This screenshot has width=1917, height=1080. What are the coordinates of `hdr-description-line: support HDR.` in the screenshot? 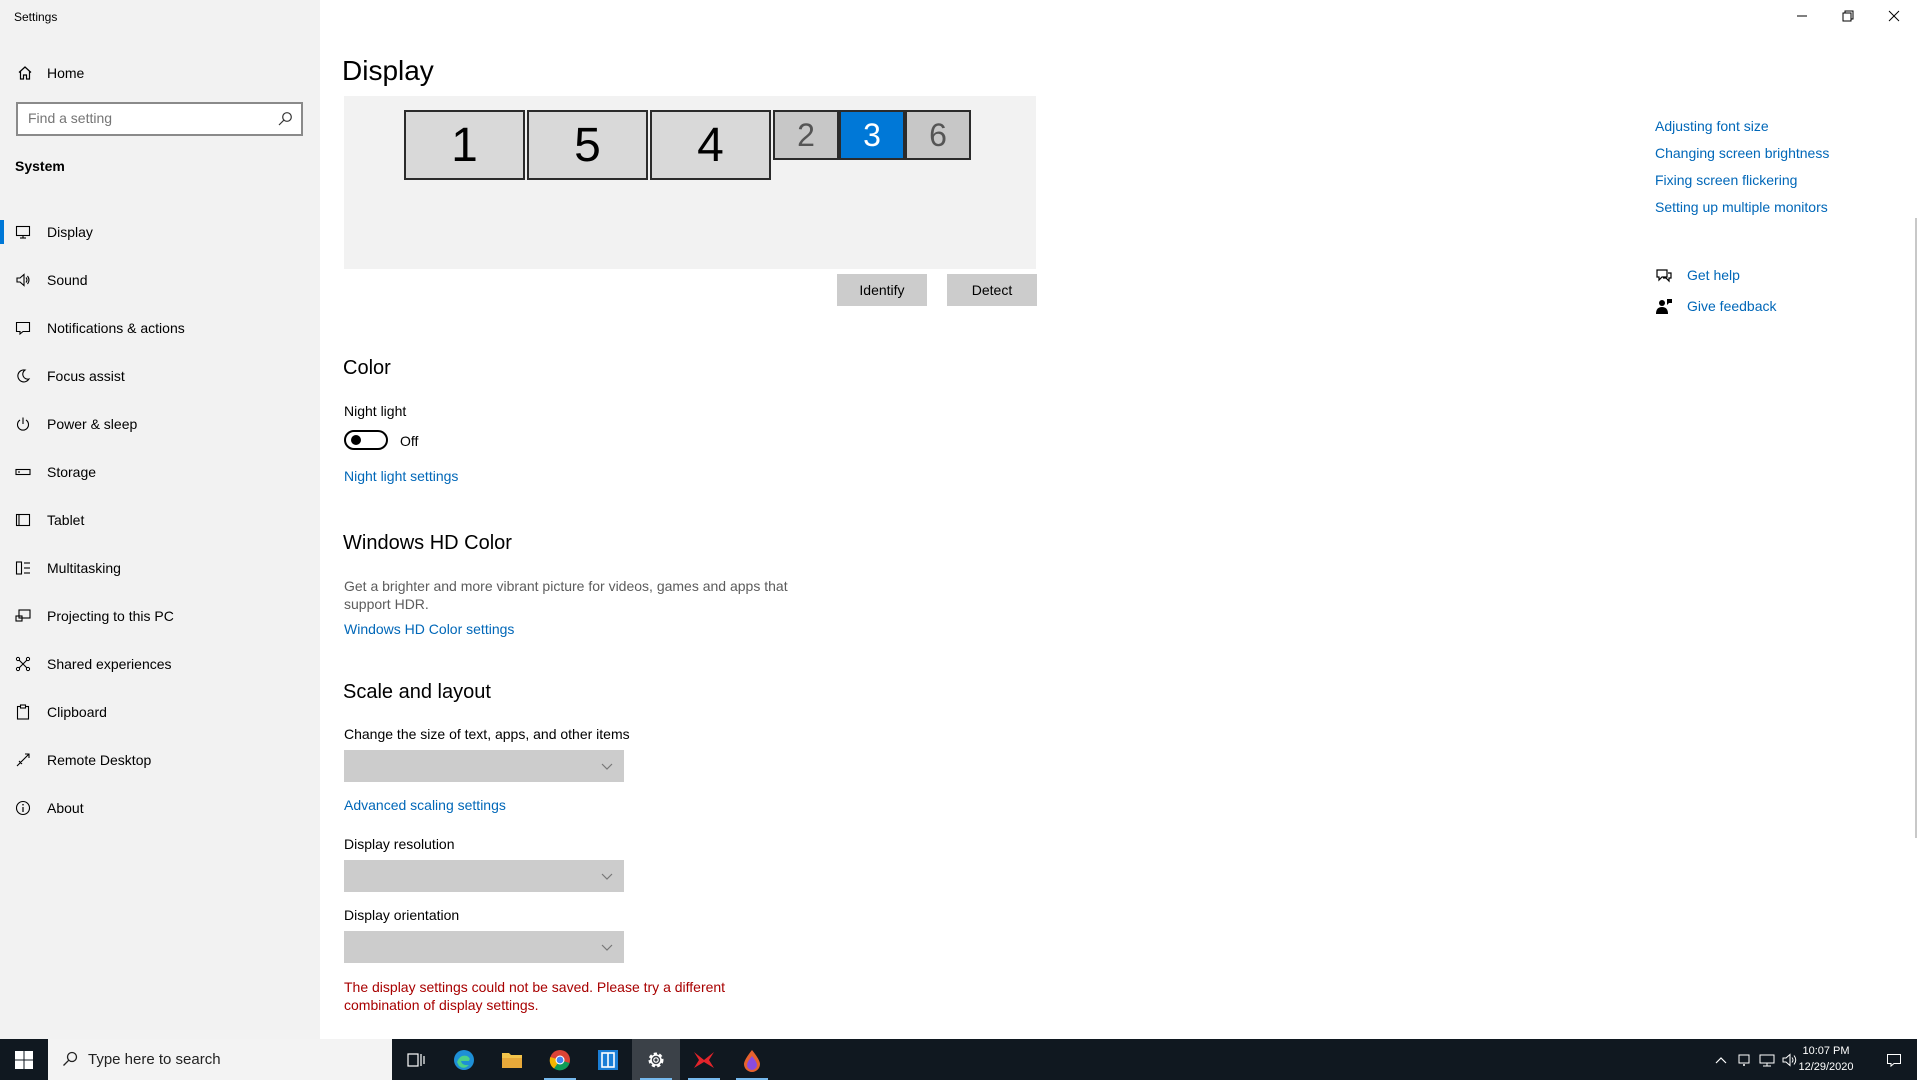 It's located at (386, 604).